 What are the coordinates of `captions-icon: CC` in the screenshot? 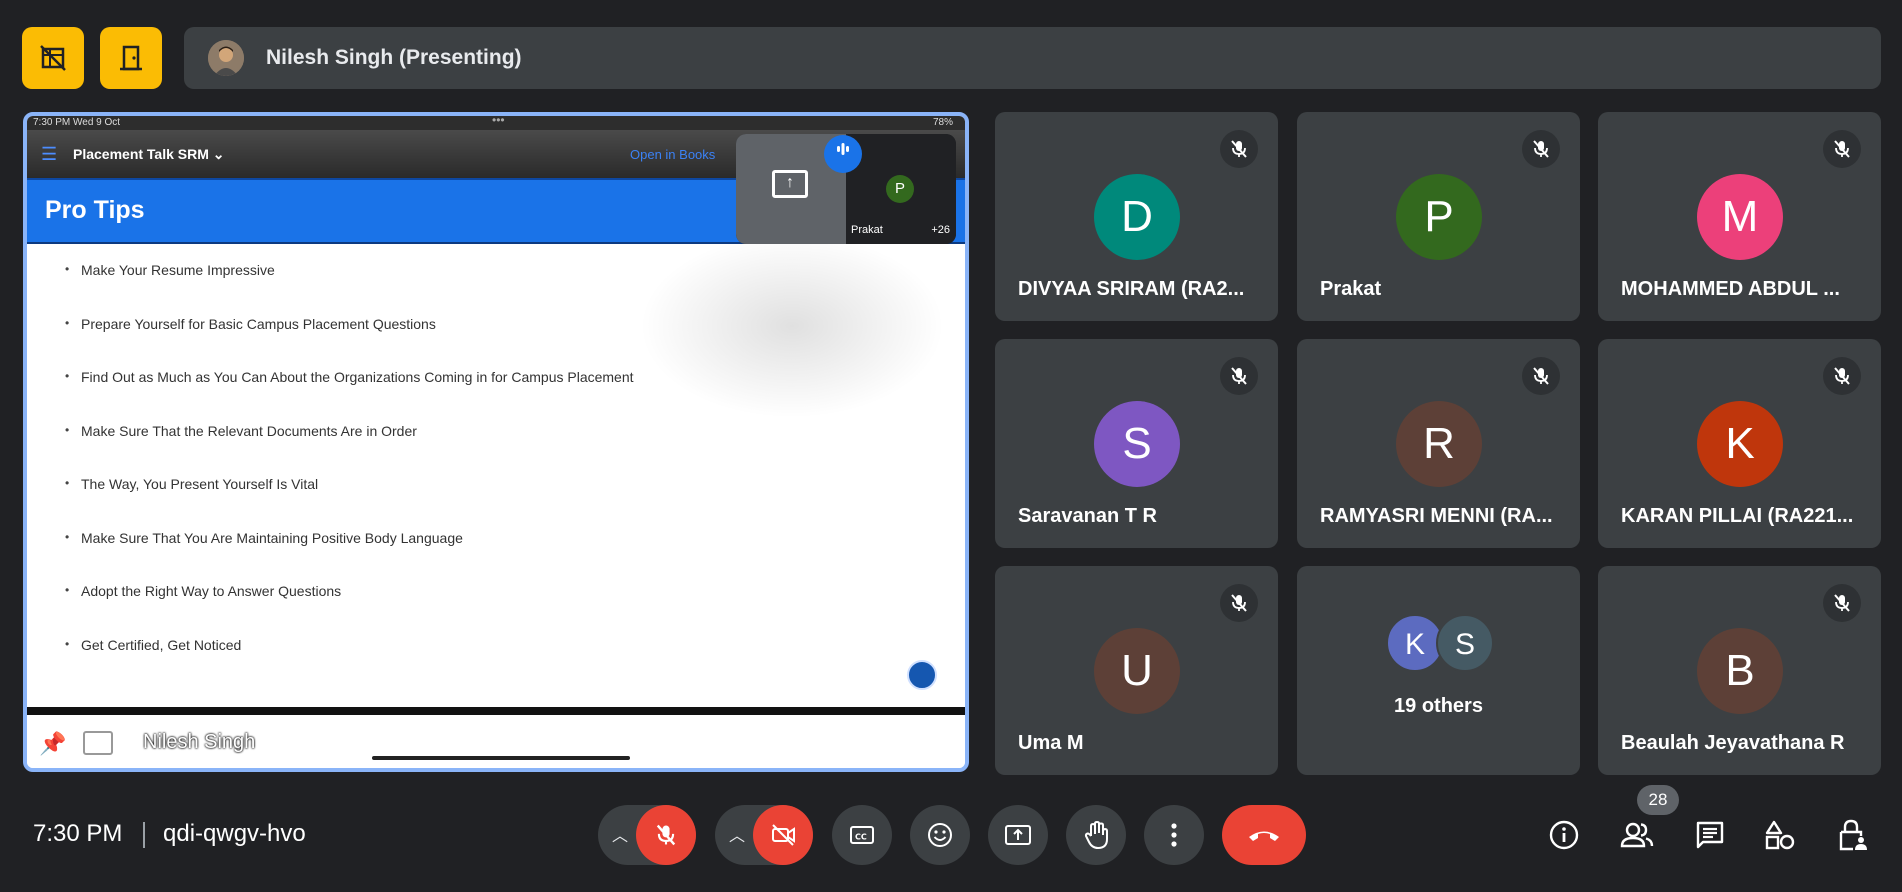 It's located at (862, 835).